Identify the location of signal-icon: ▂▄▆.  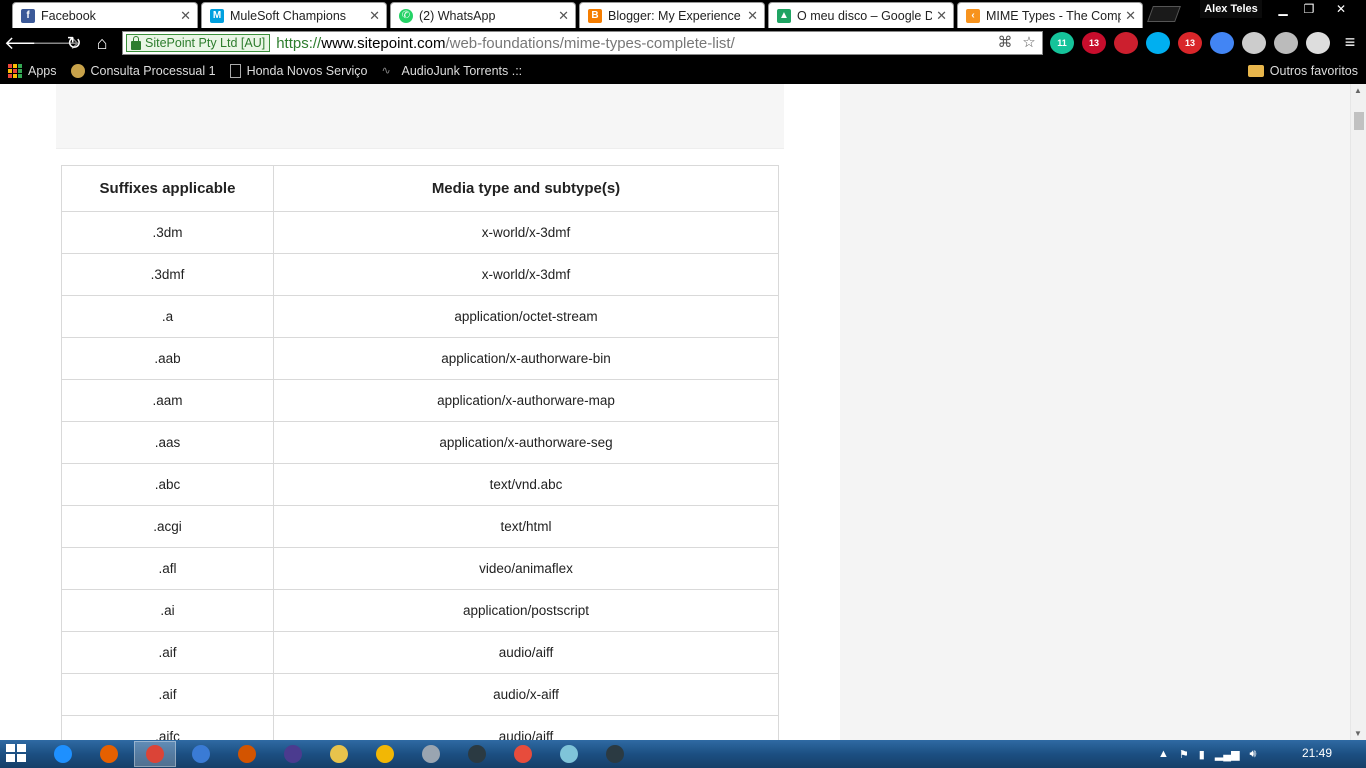
(1227, 754).